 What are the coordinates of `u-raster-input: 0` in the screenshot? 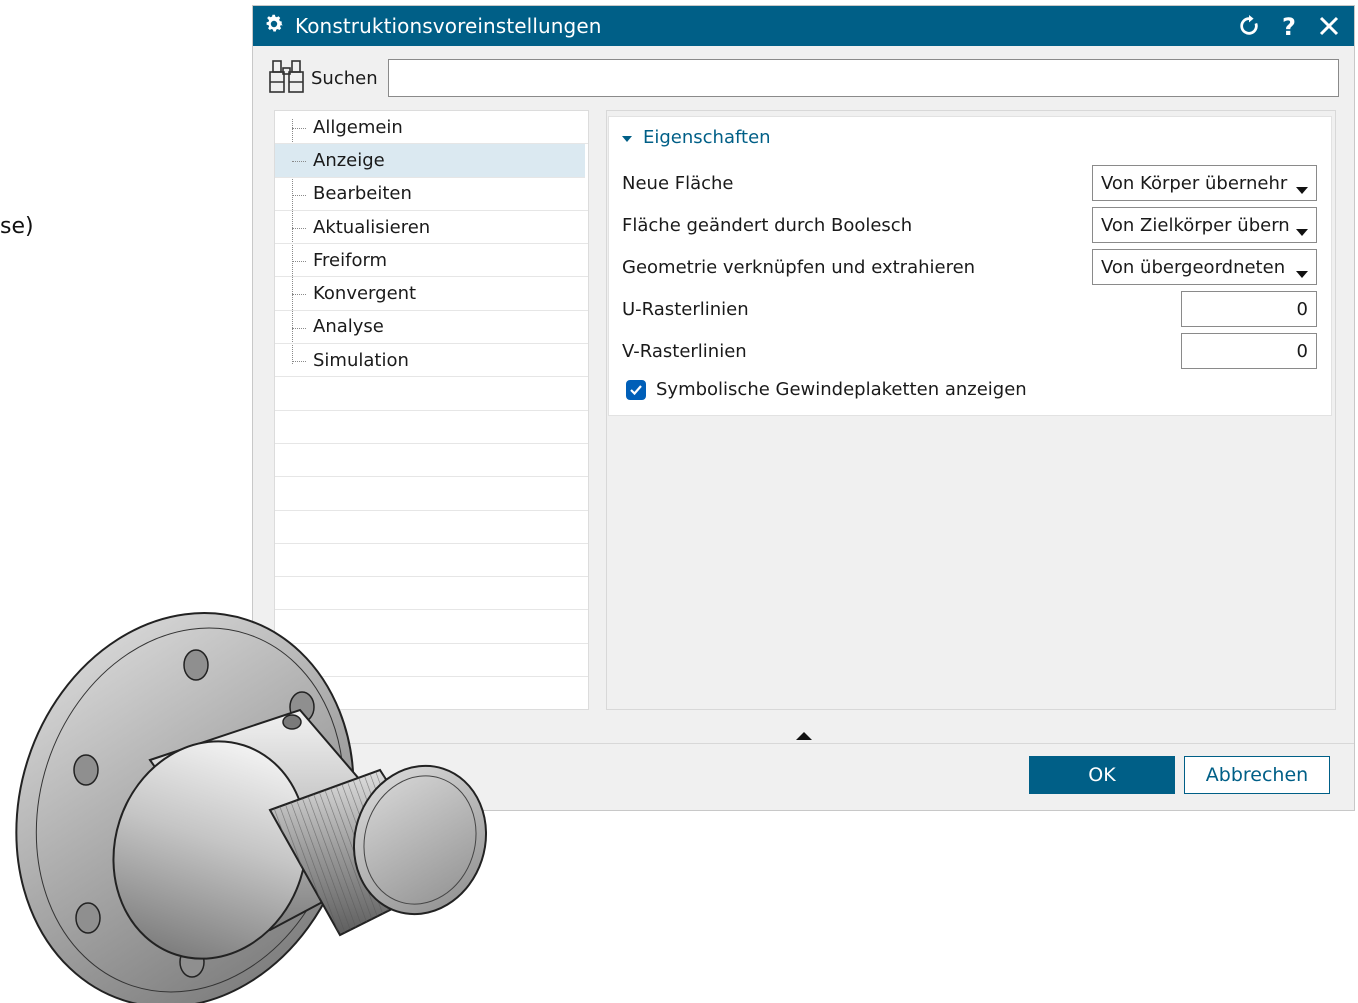 It's located at (1249, 309).